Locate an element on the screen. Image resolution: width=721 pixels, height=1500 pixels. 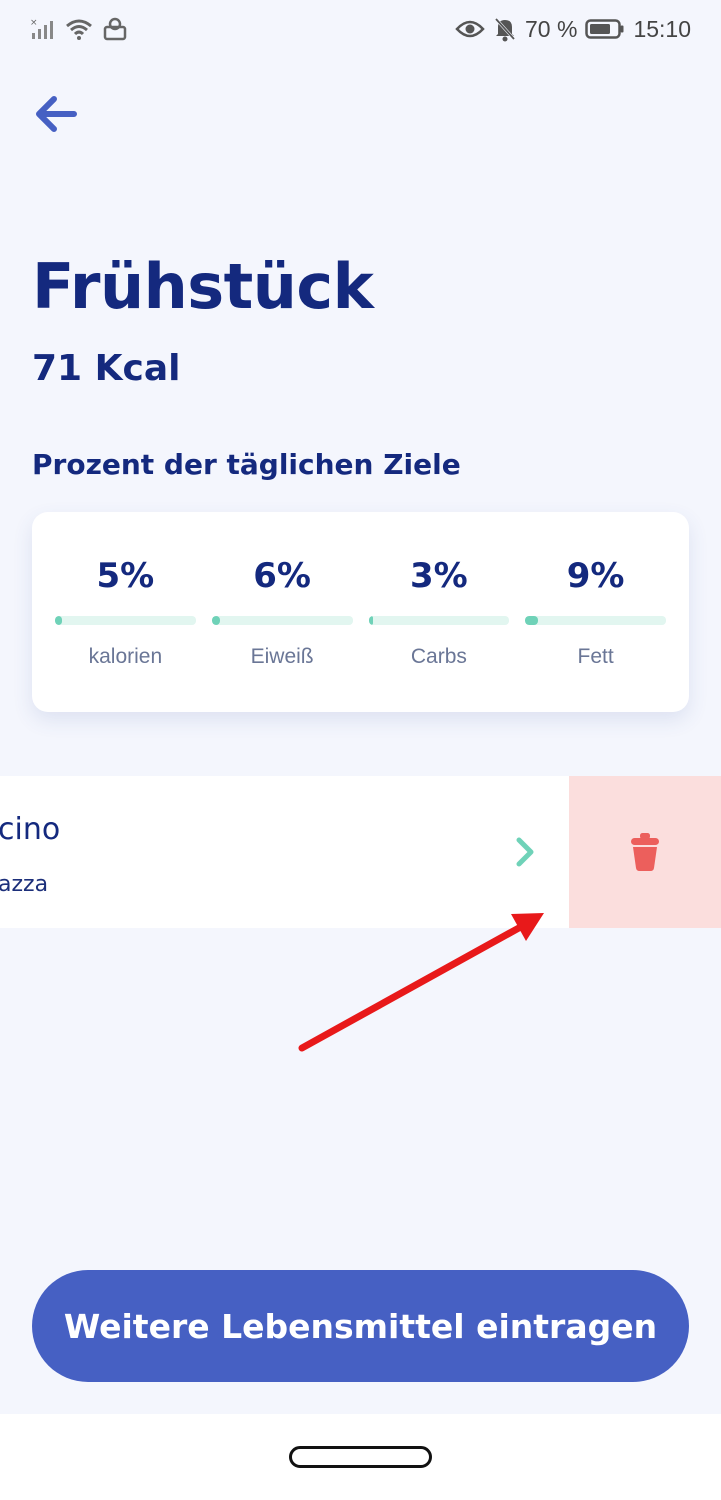
food-list-item: cino azza is located at coordinates (284, 852).